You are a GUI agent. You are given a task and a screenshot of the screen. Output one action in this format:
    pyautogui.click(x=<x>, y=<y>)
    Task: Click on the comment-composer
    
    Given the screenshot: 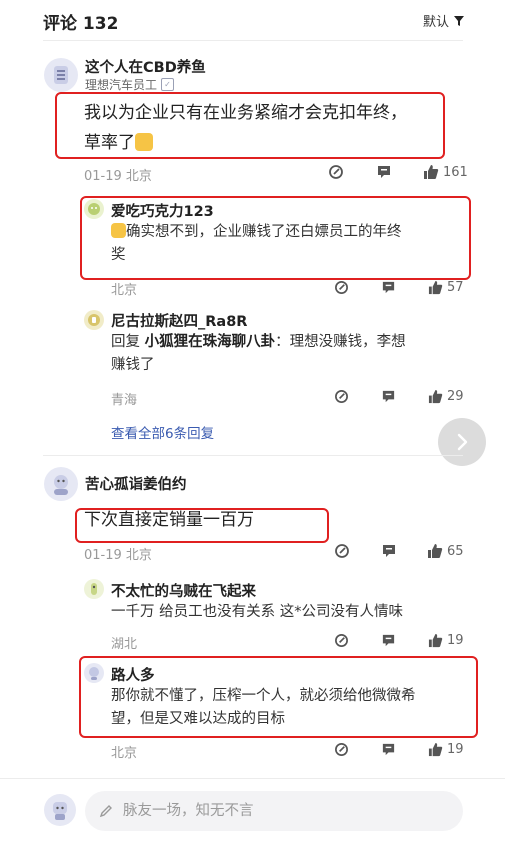 What is the action you would take?
    pyautogui.click(x=274, y=811)
    